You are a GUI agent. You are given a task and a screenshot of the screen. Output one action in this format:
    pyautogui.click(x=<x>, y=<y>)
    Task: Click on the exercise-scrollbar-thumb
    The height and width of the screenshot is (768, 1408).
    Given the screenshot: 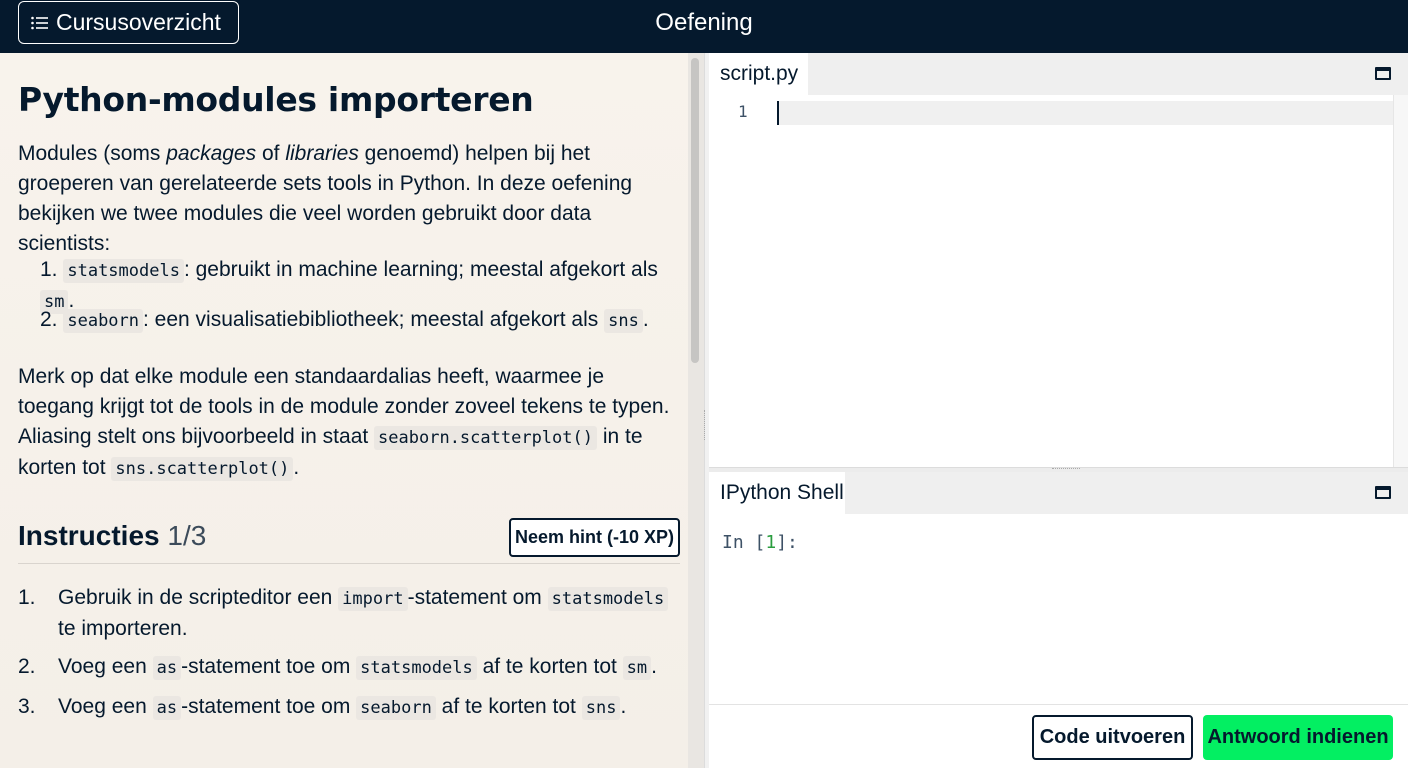 What is the action you would take?
    pyautogui.click(x=695, y=210)
    